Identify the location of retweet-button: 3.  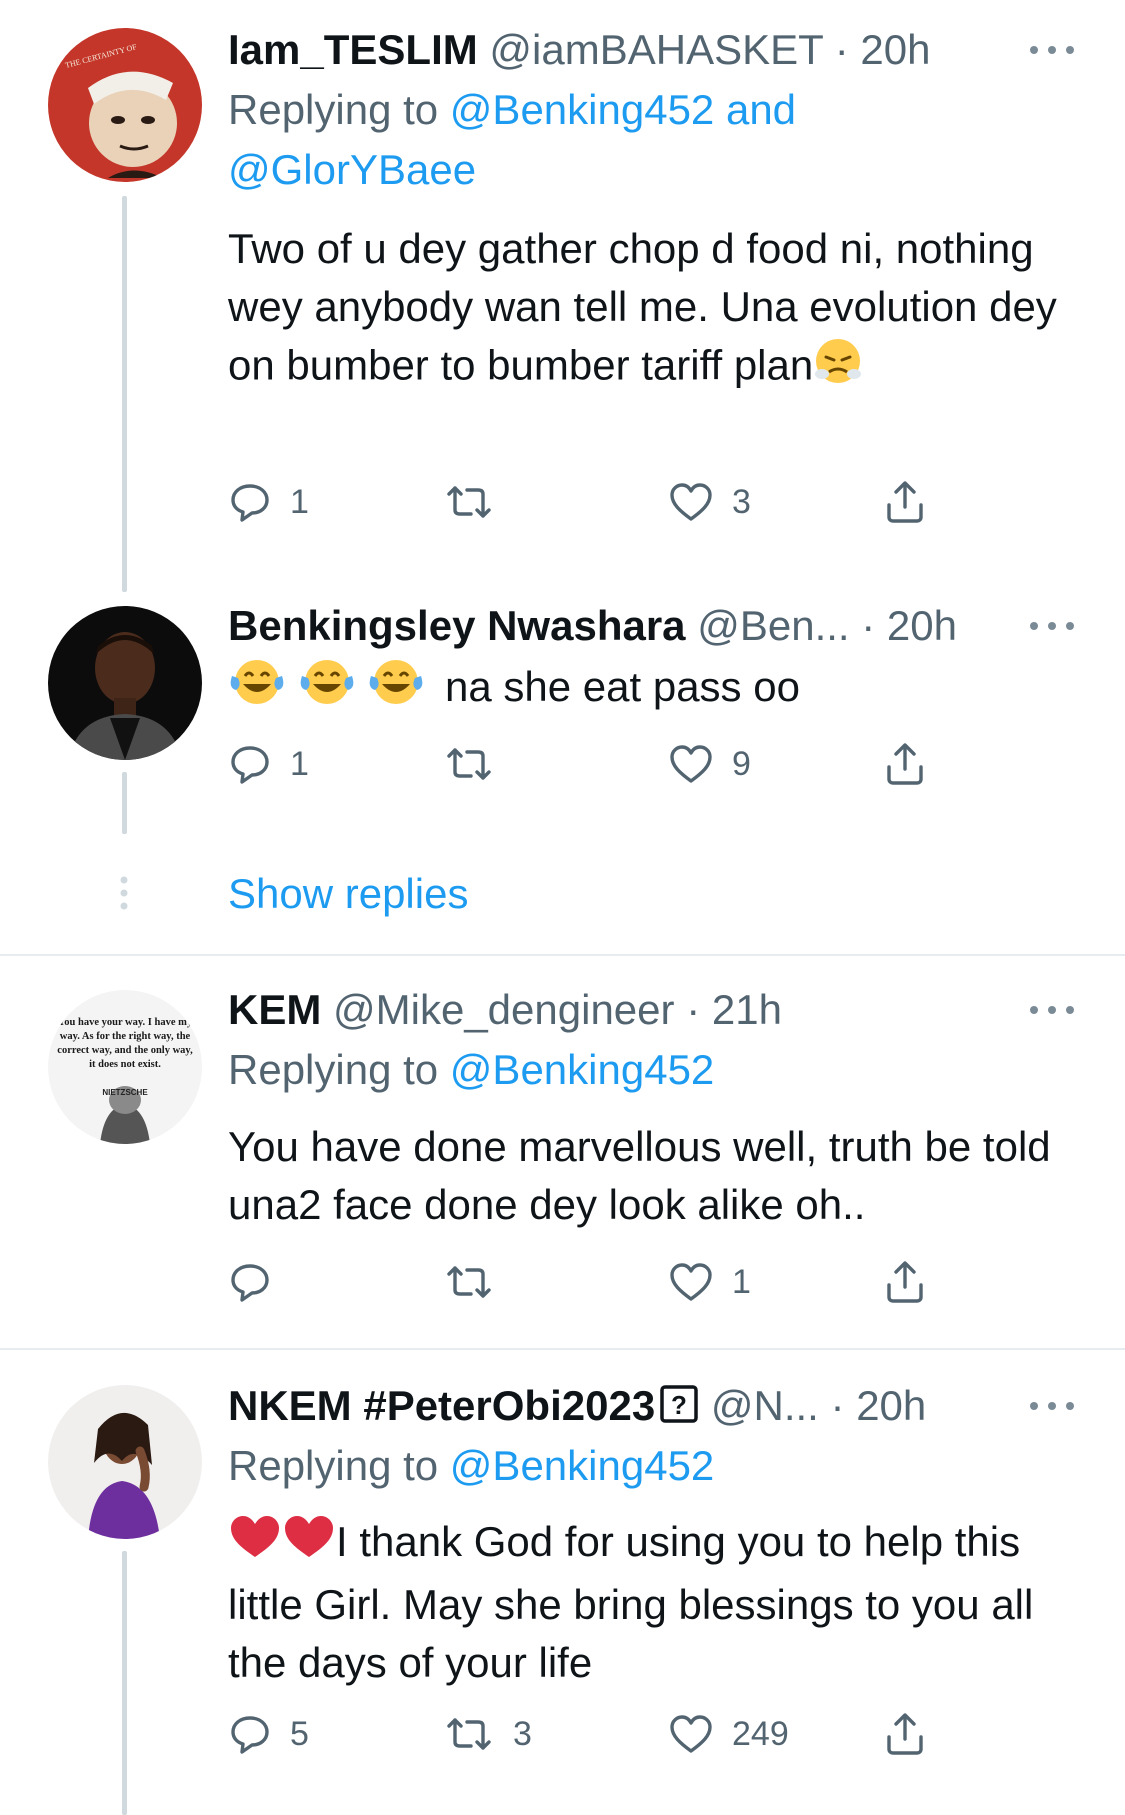
(487, 1734).